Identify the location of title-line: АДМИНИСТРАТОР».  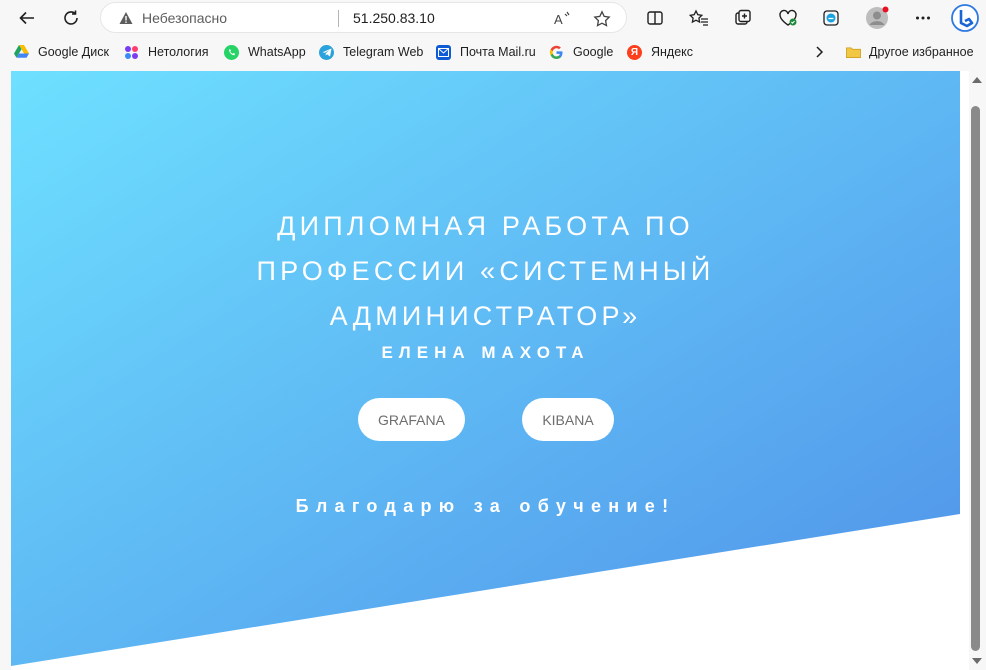
(485, 316).